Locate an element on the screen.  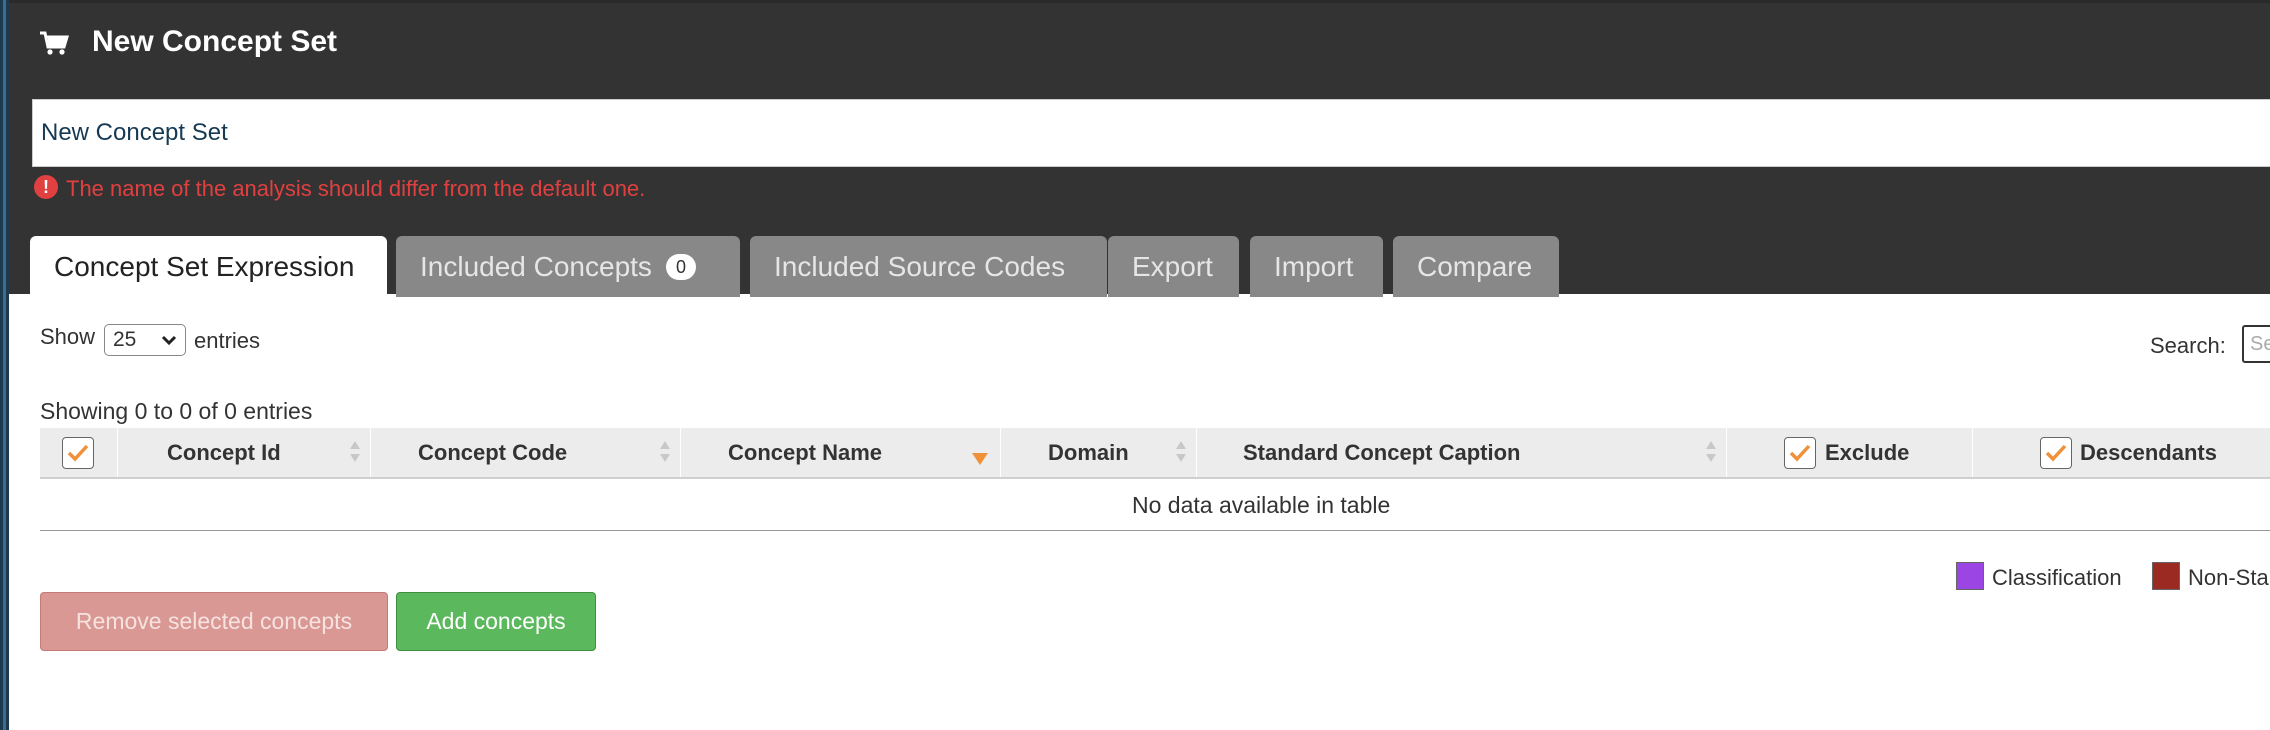
tab-included-source-codes: Included Source Codes is located at coordinates (928, 266).